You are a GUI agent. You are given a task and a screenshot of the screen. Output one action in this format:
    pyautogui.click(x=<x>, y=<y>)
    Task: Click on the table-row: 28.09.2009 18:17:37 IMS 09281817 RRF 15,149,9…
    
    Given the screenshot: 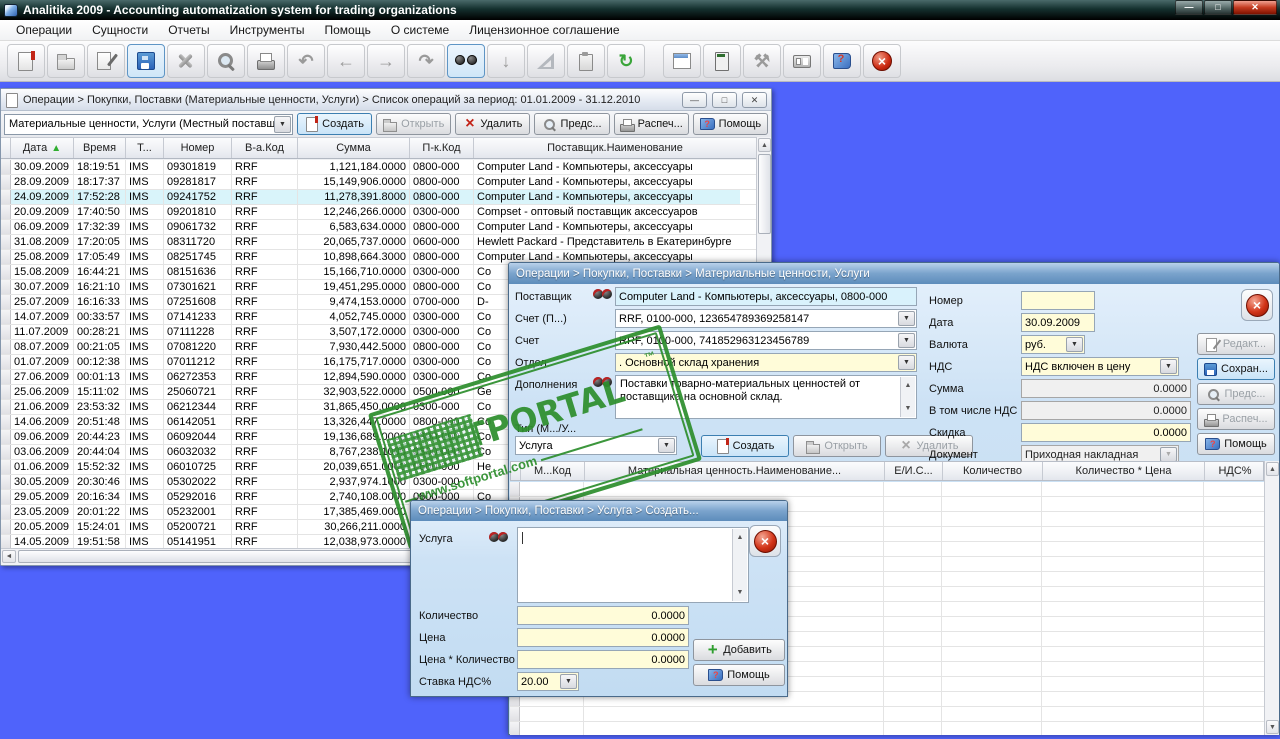 What is the action you would take?
    pyautogui.click(x=378, y=182)
    